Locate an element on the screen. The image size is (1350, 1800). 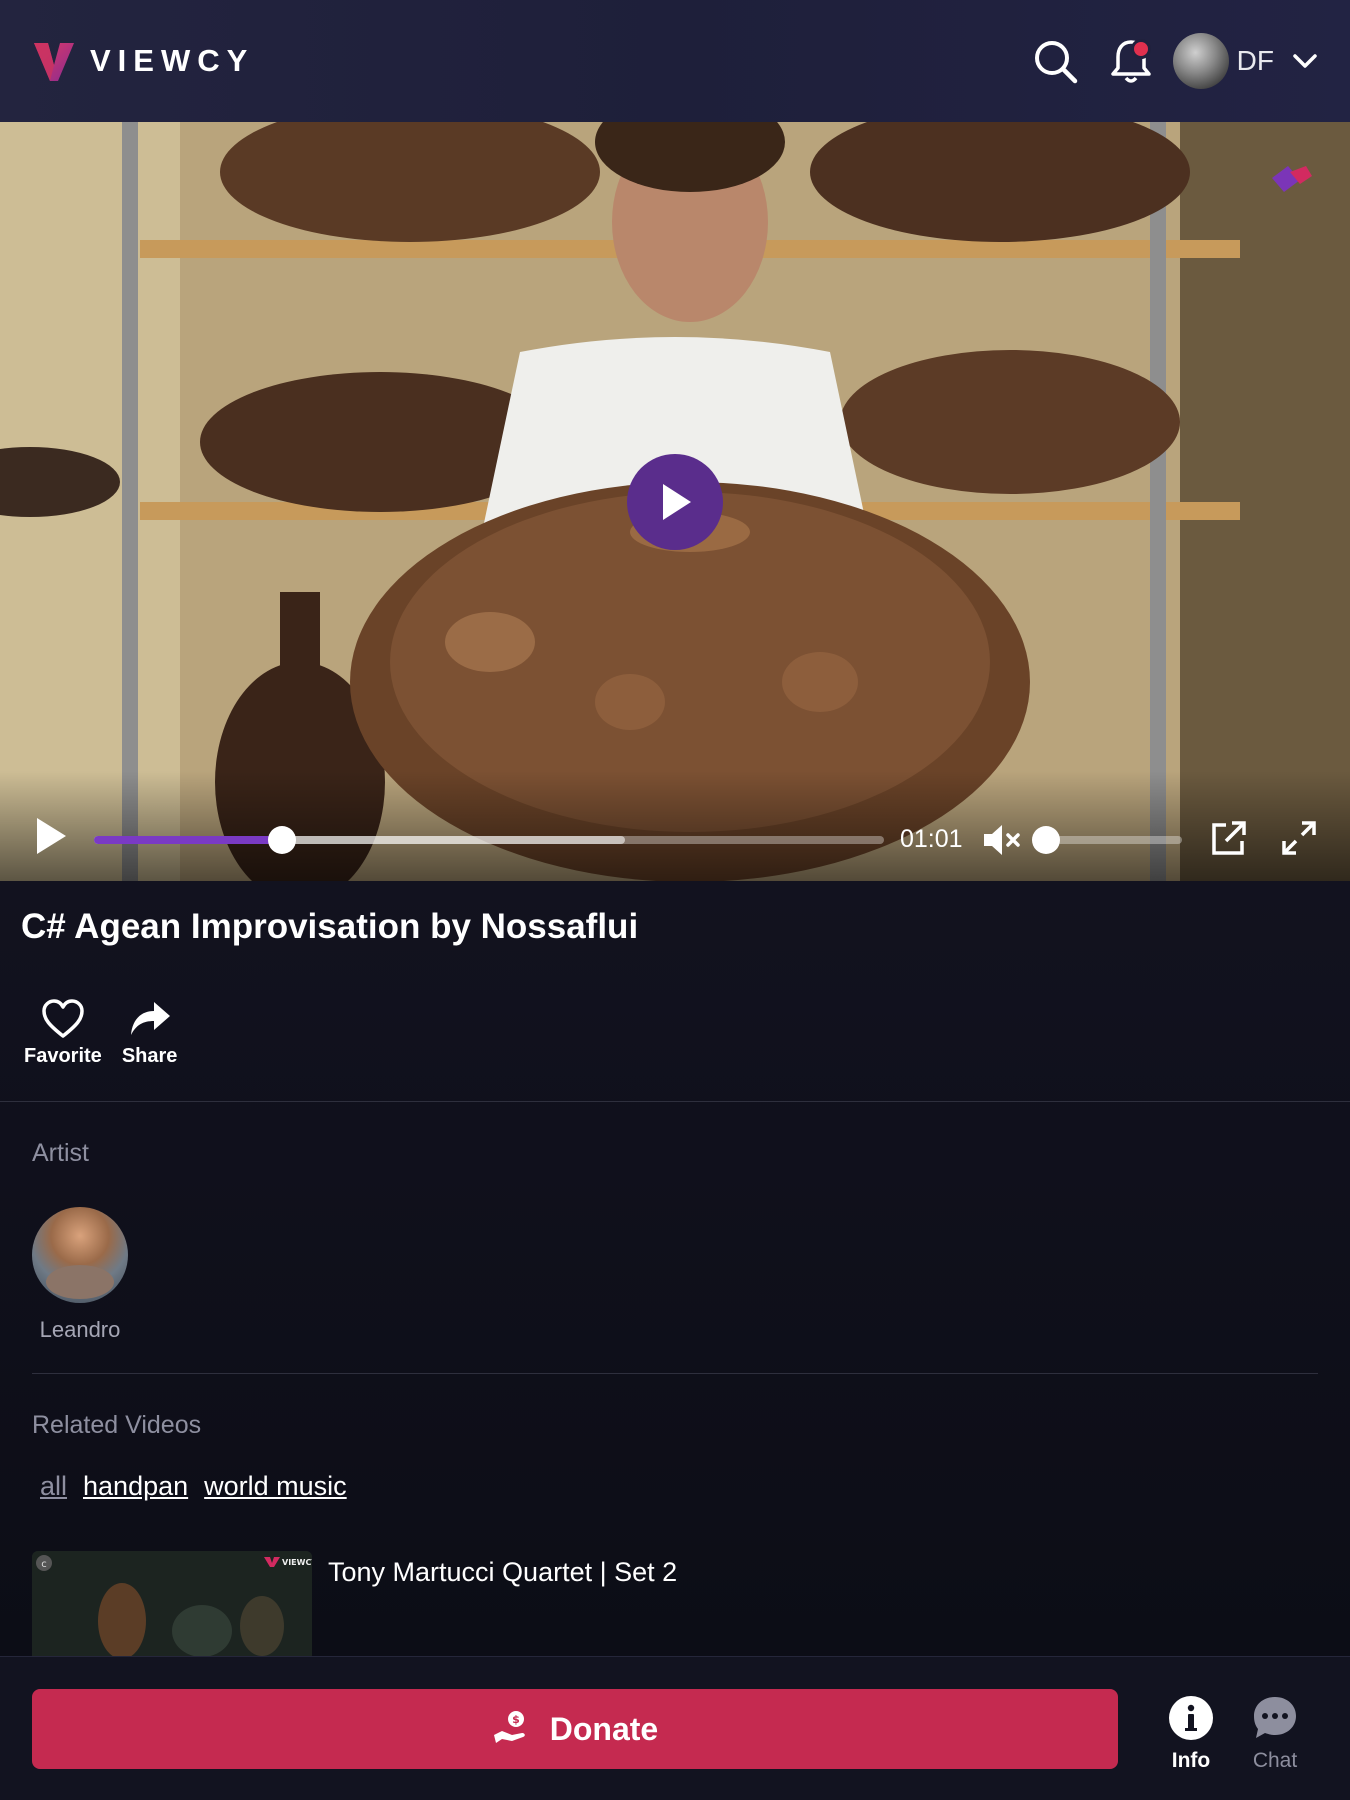
current-time: 01:01 is located at coordinates (931, 839).